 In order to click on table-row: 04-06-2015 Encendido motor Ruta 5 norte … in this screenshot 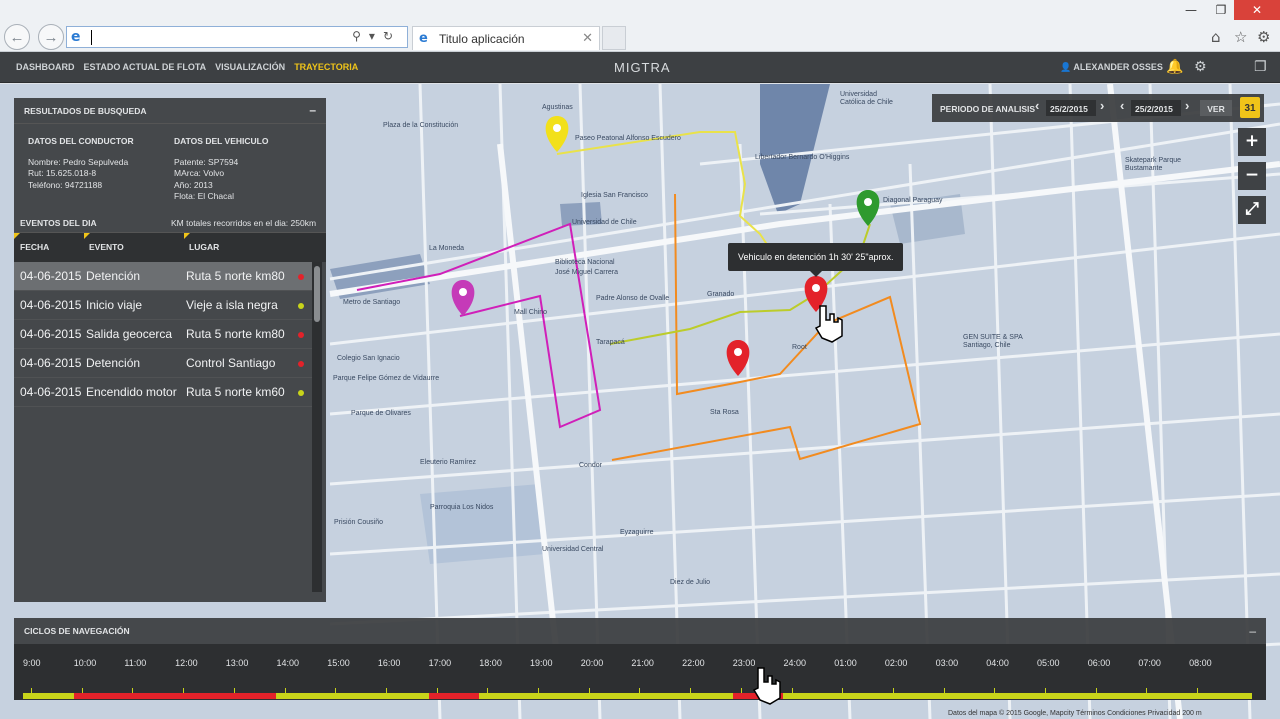, I will do `click(163, 392)`.